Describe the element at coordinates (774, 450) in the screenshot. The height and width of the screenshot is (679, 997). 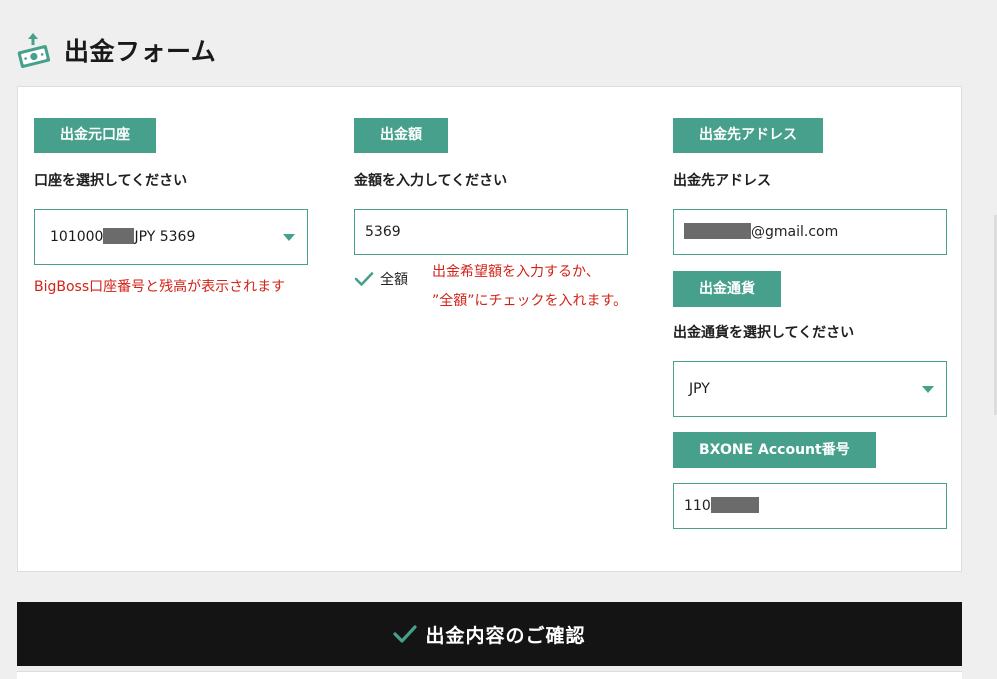
I see `bxone-account-tag: BXONE Account番号` at that location.